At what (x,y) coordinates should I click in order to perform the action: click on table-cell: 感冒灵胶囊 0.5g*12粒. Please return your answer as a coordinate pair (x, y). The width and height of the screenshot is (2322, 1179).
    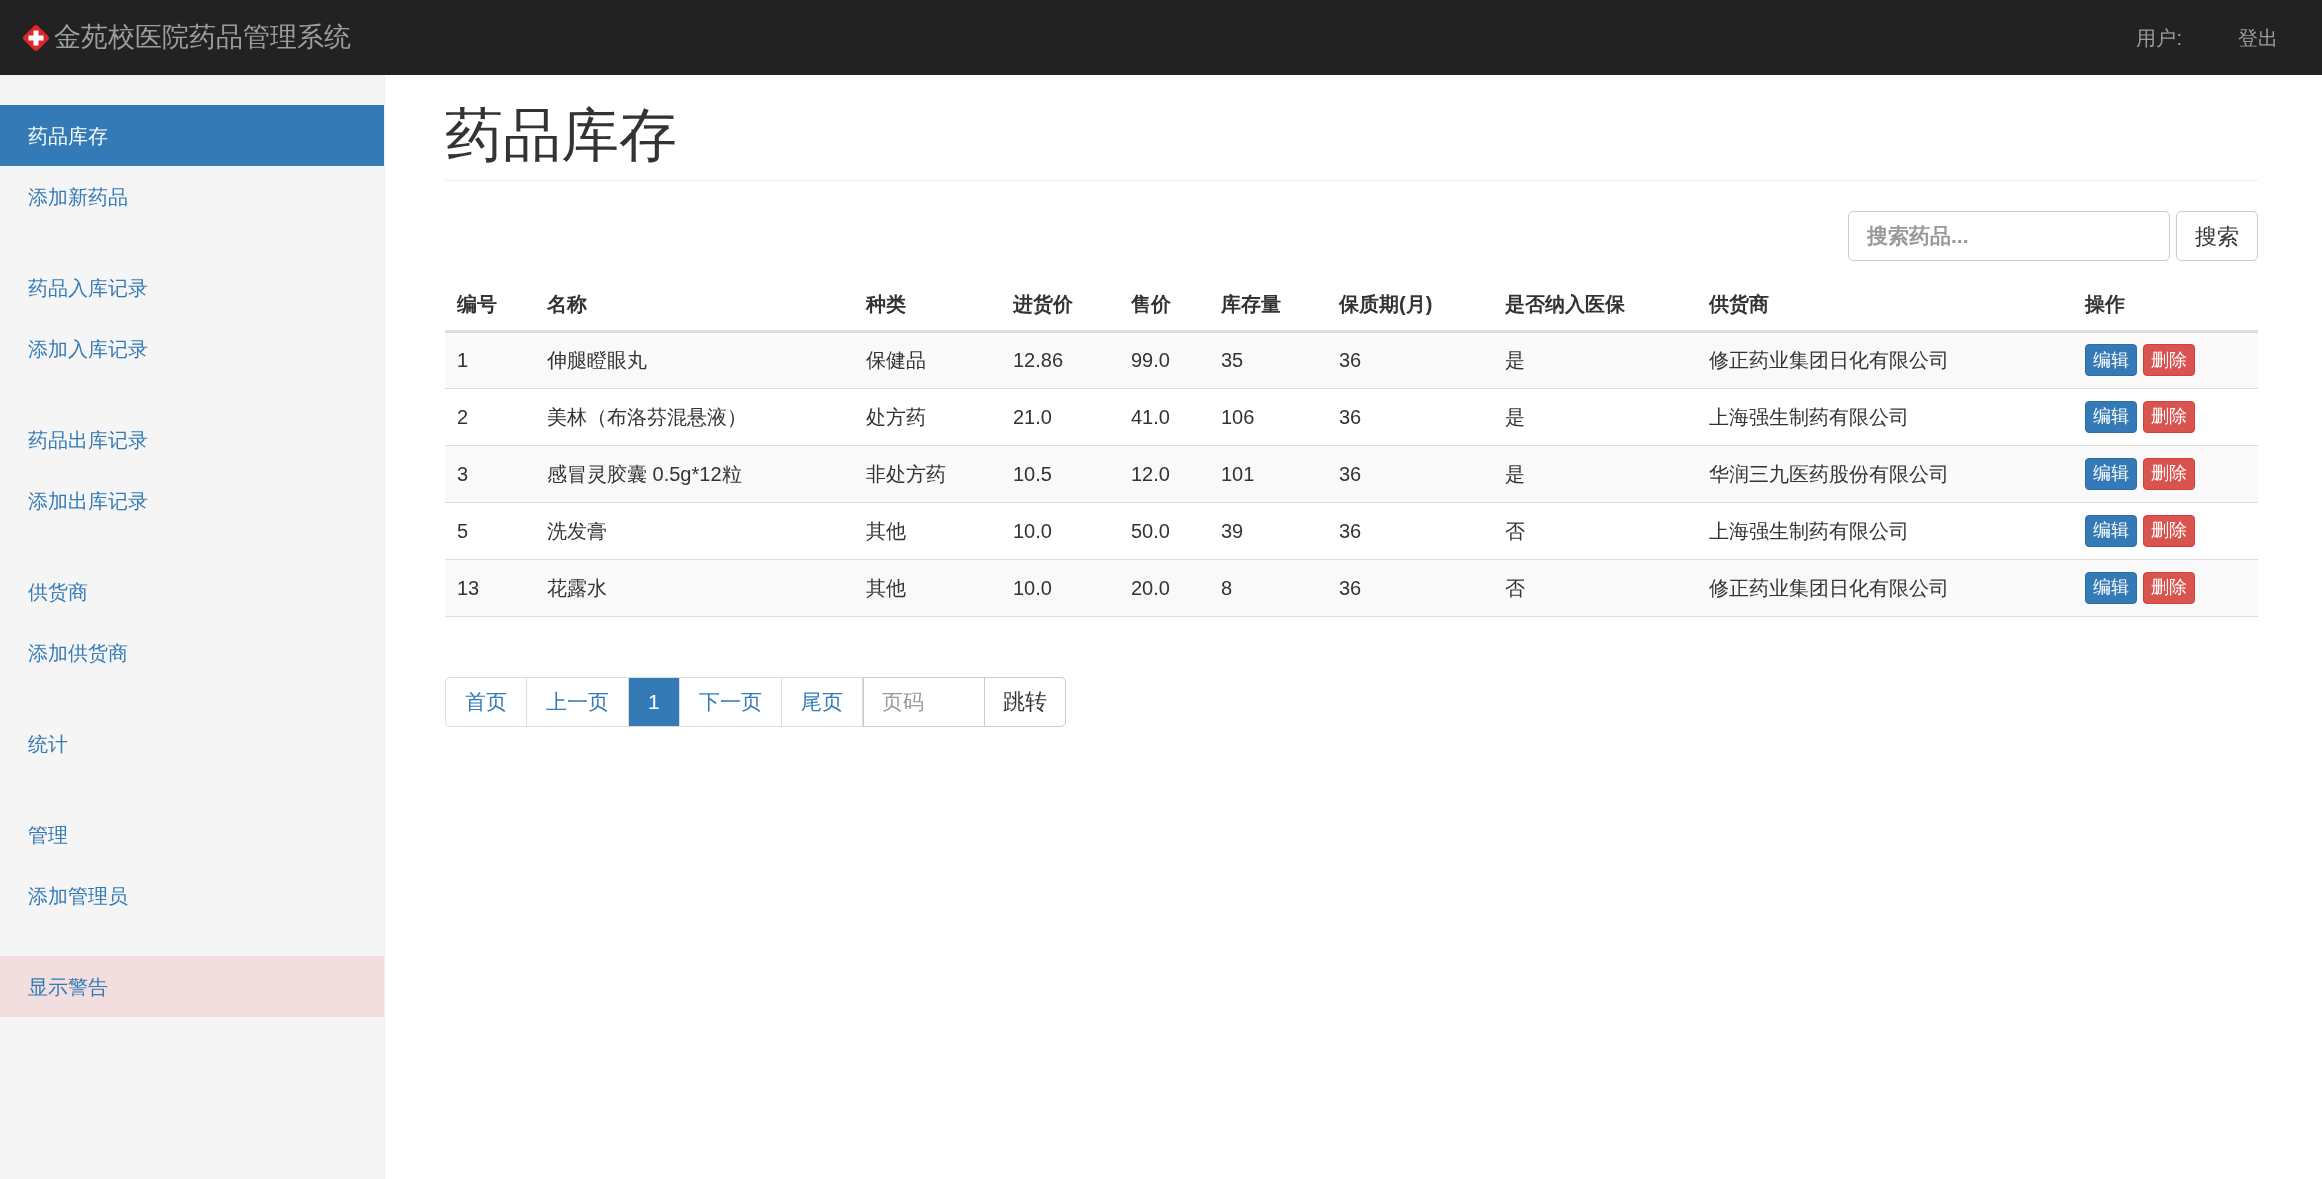
    Looking at the image, I should click on (694, 474).